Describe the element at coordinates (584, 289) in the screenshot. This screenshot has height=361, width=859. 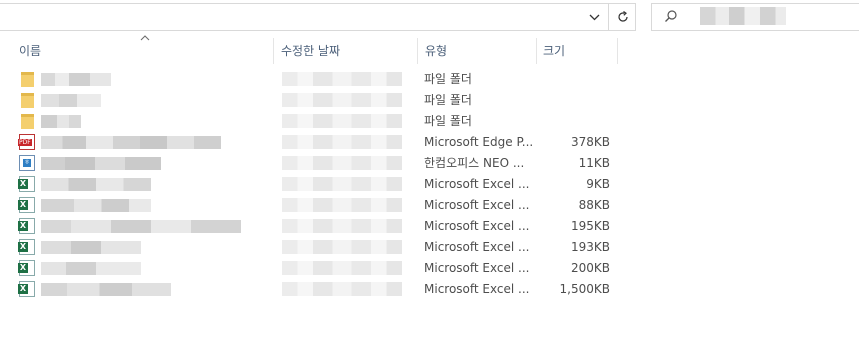
I see `file-size: 1,500KB` at that location.